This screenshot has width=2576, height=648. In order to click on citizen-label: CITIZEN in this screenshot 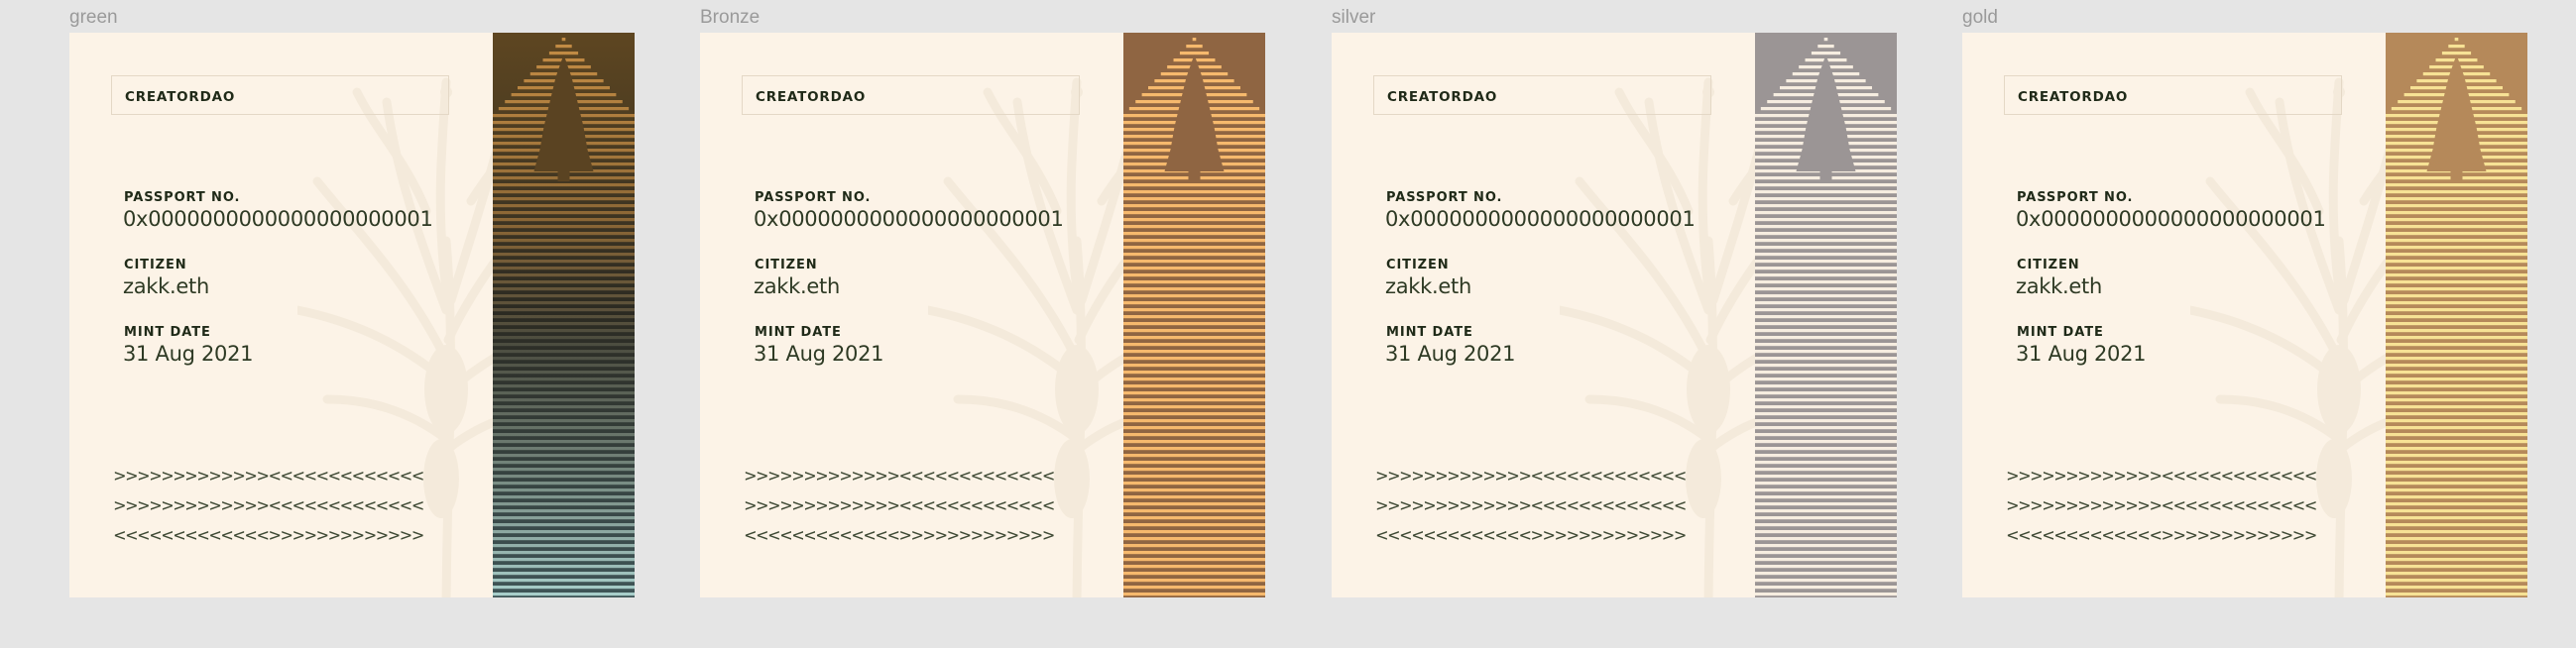, I will do `click(1418, 265)`.